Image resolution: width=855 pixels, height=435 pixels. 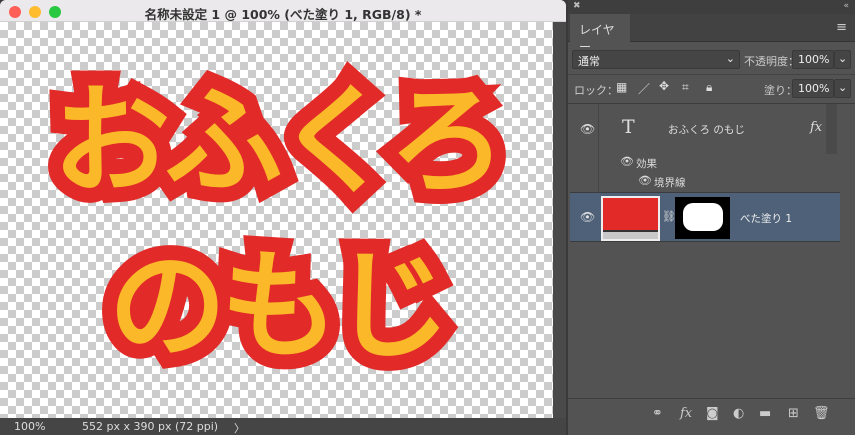 I want to click on panel-scrollbar, so click(x=831, y=129).